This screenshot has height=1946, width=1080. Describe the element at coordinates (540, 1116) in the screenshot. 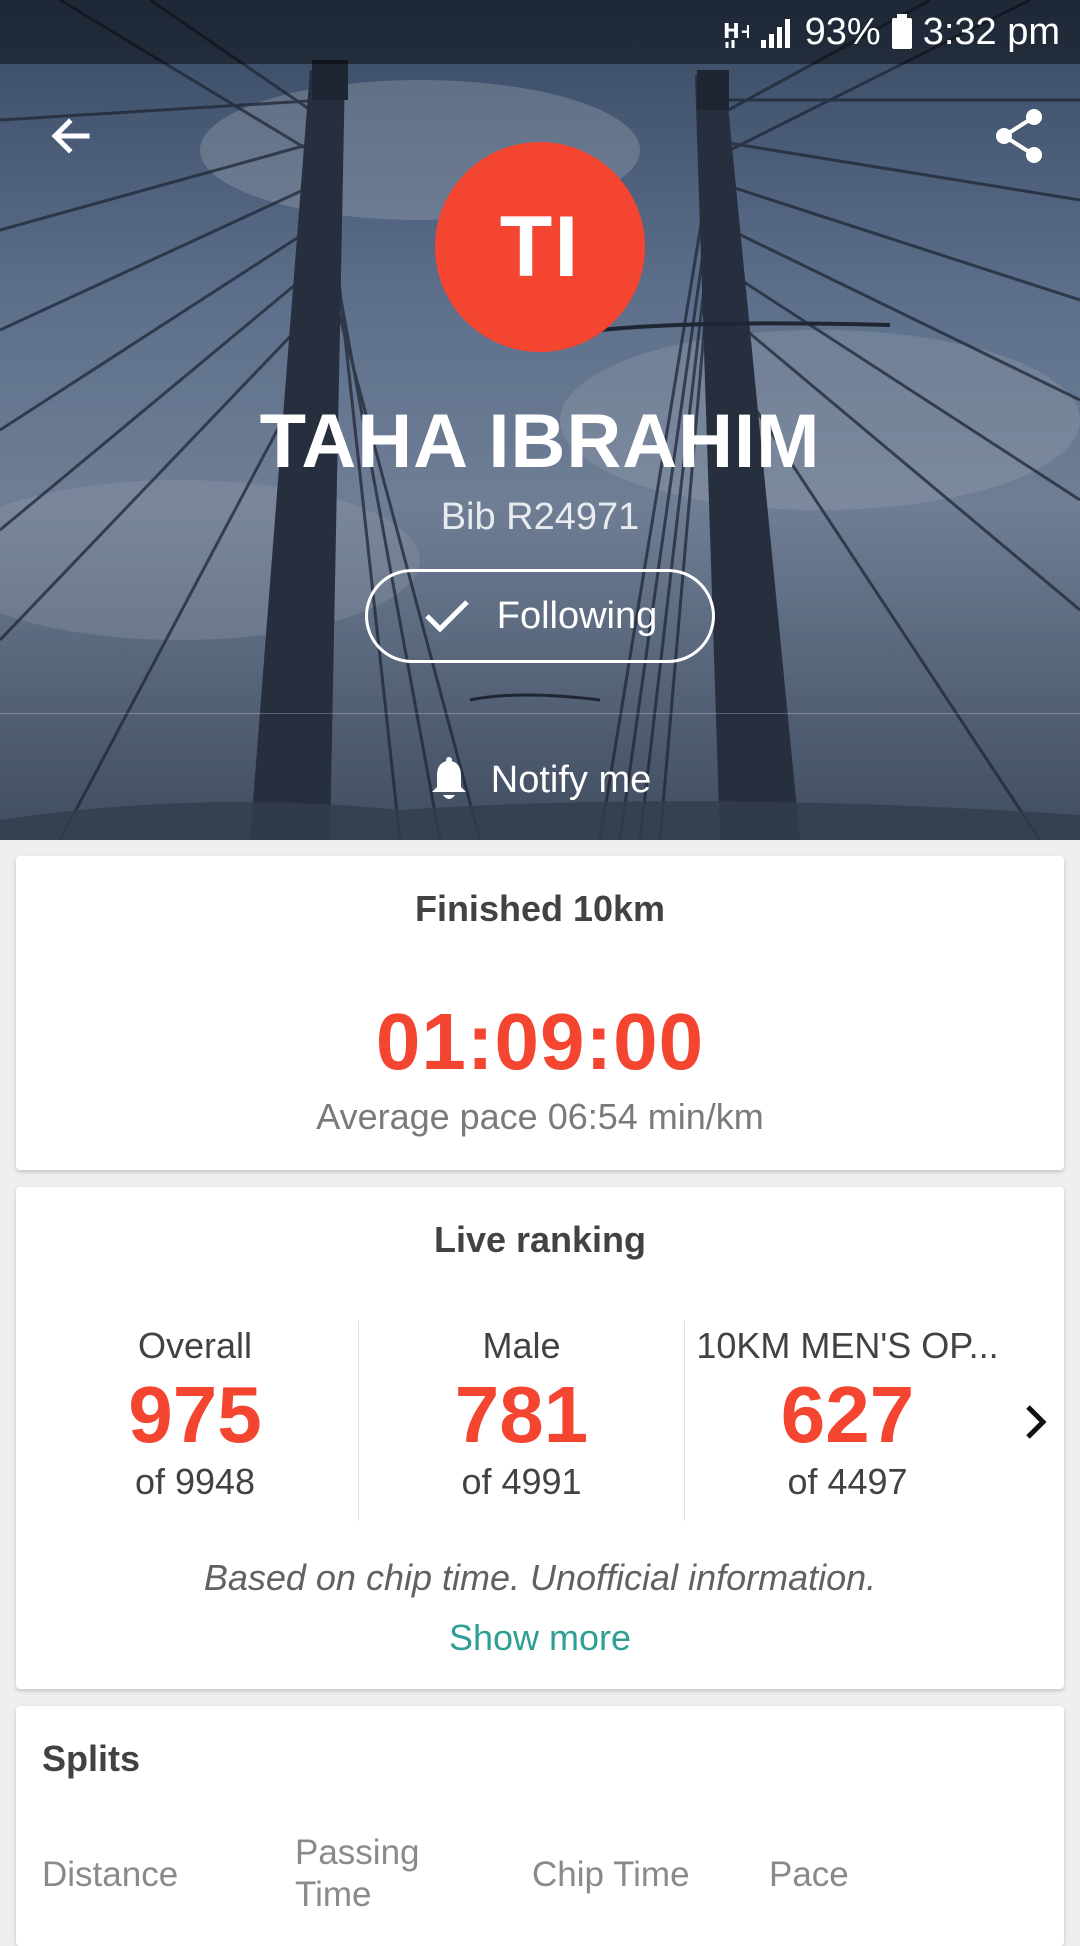

I see `average-pace: Average pace 06:54 min/km` at that location.